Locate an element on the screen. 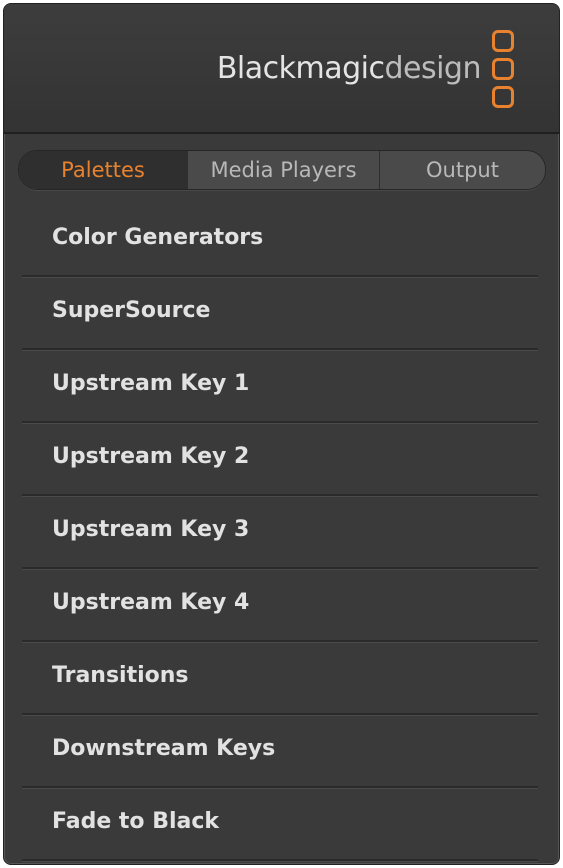 The height and width of the screenshot is (868, 563). palette-item-upstream-key-2: Upstream Key 2 is located at coordinates (280, 459).